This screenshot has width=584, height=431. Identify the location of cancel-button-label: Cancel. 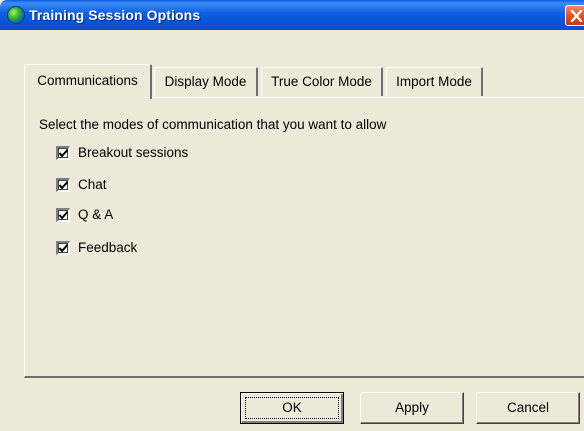
(528, 407).